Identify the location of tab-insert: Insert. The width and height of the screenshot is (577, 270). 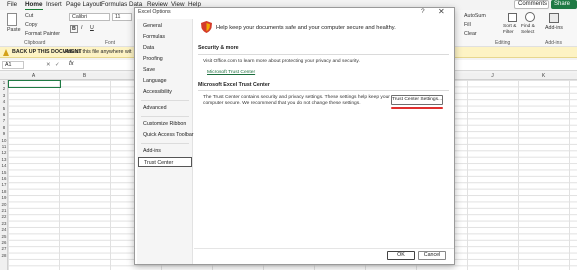
(54, 5).